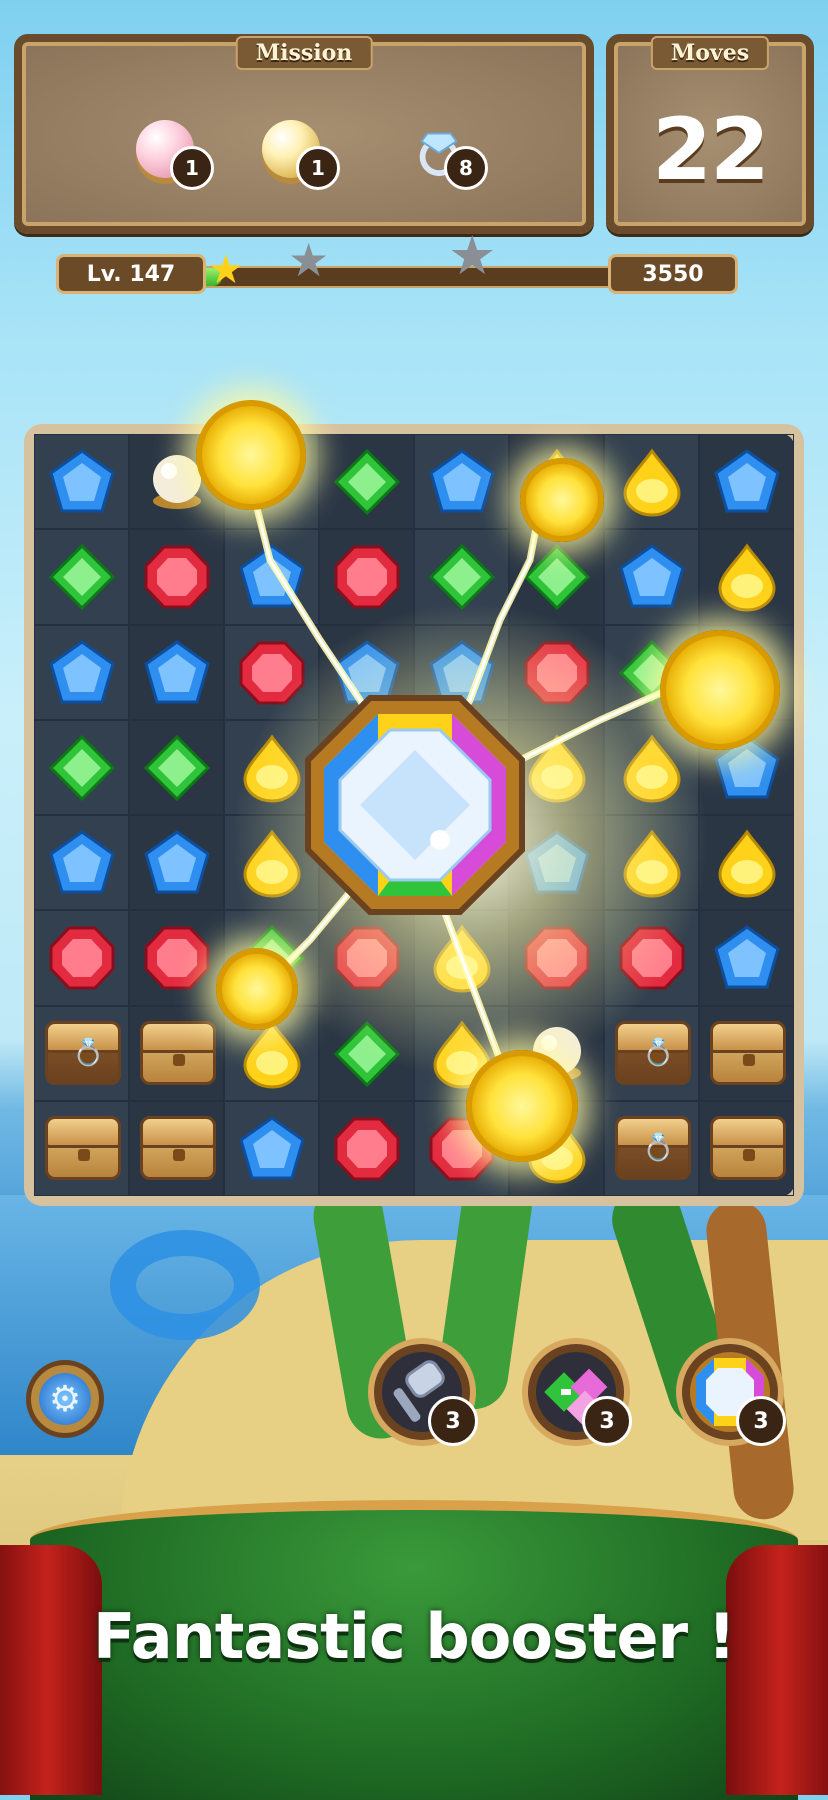 This screenshot has width=828, height=1800. What do you see at coordinates (415, 805) in the screenshot?
I see `rainbow-diamond-icon` at bounding box center [415, 805].